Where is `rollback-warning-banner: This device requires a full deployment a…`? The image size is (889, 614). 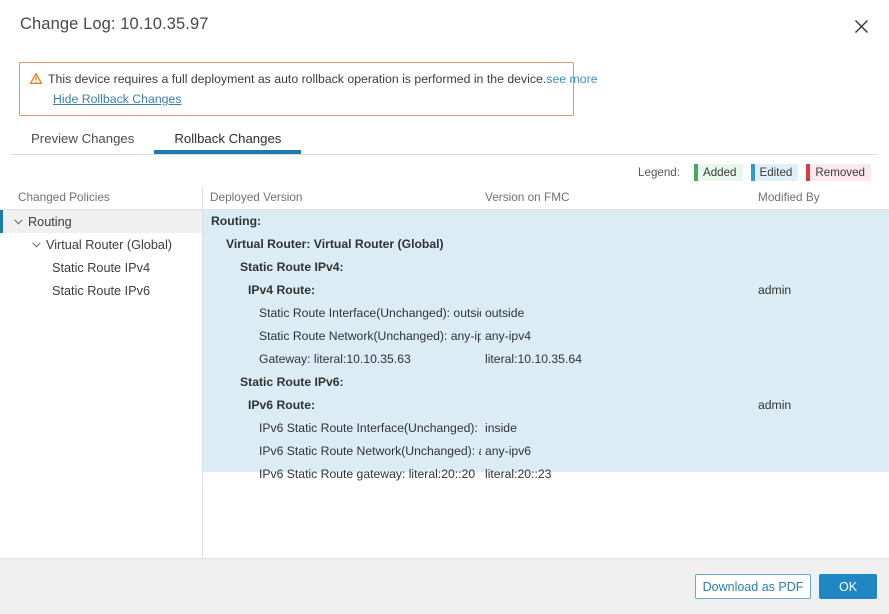
rollback-warning-banner: This device requires a full deployment a… is located at coordinates (308, 89).